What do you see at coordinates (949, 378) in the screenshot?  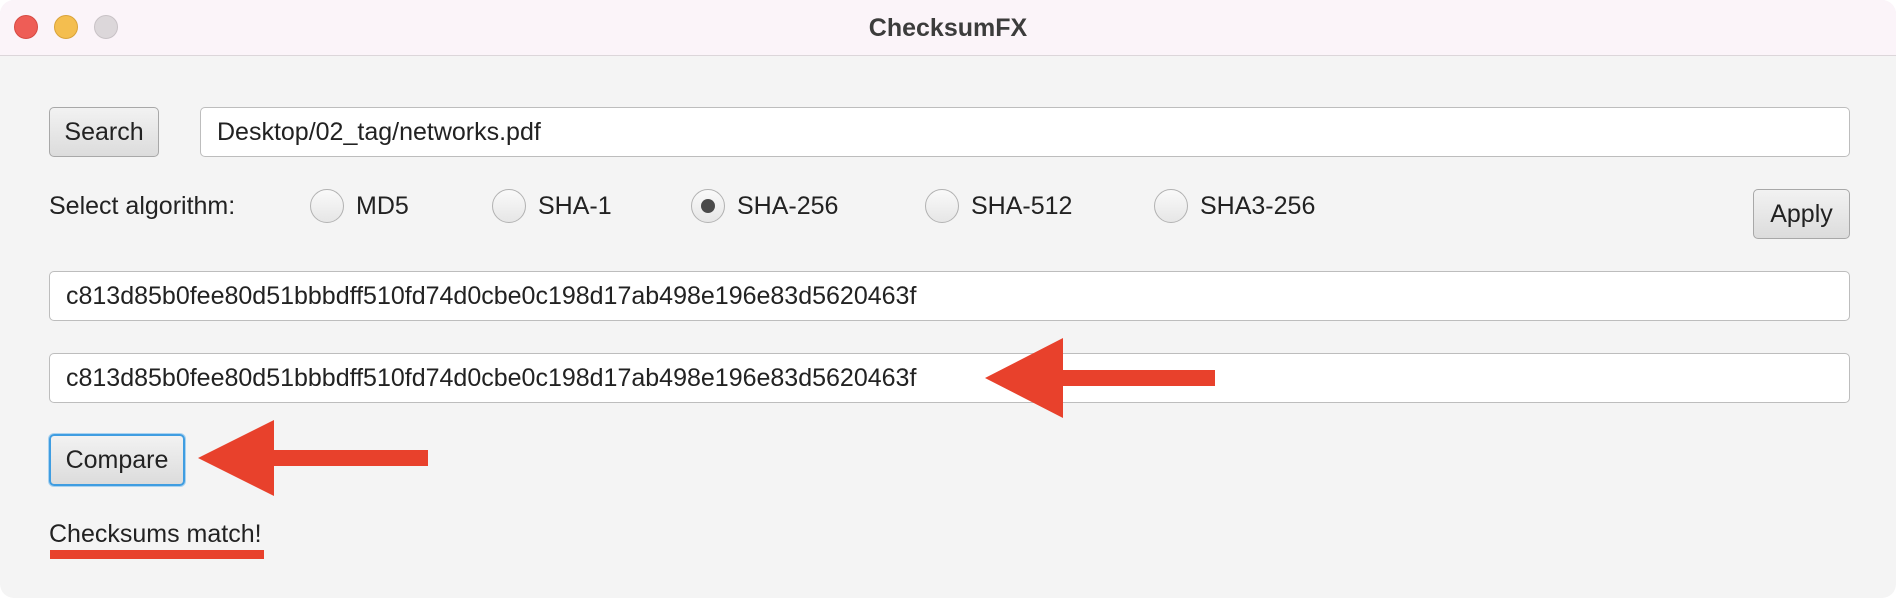 I see `expected-hash-input` at bounding box center [949, 378].